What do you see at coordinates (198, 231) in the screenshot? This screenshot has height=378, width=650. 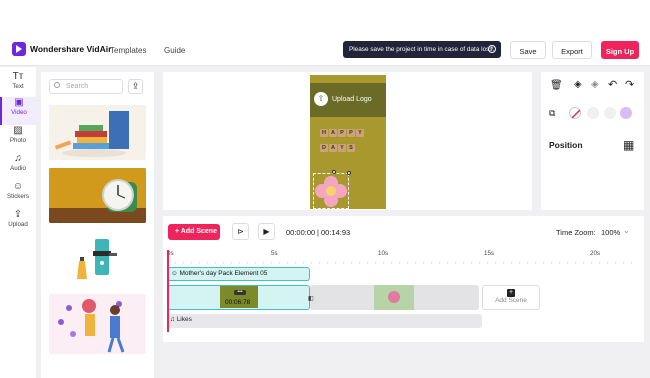 I see `add-scene-label: Add Scene` at bounding box center [198, 231].